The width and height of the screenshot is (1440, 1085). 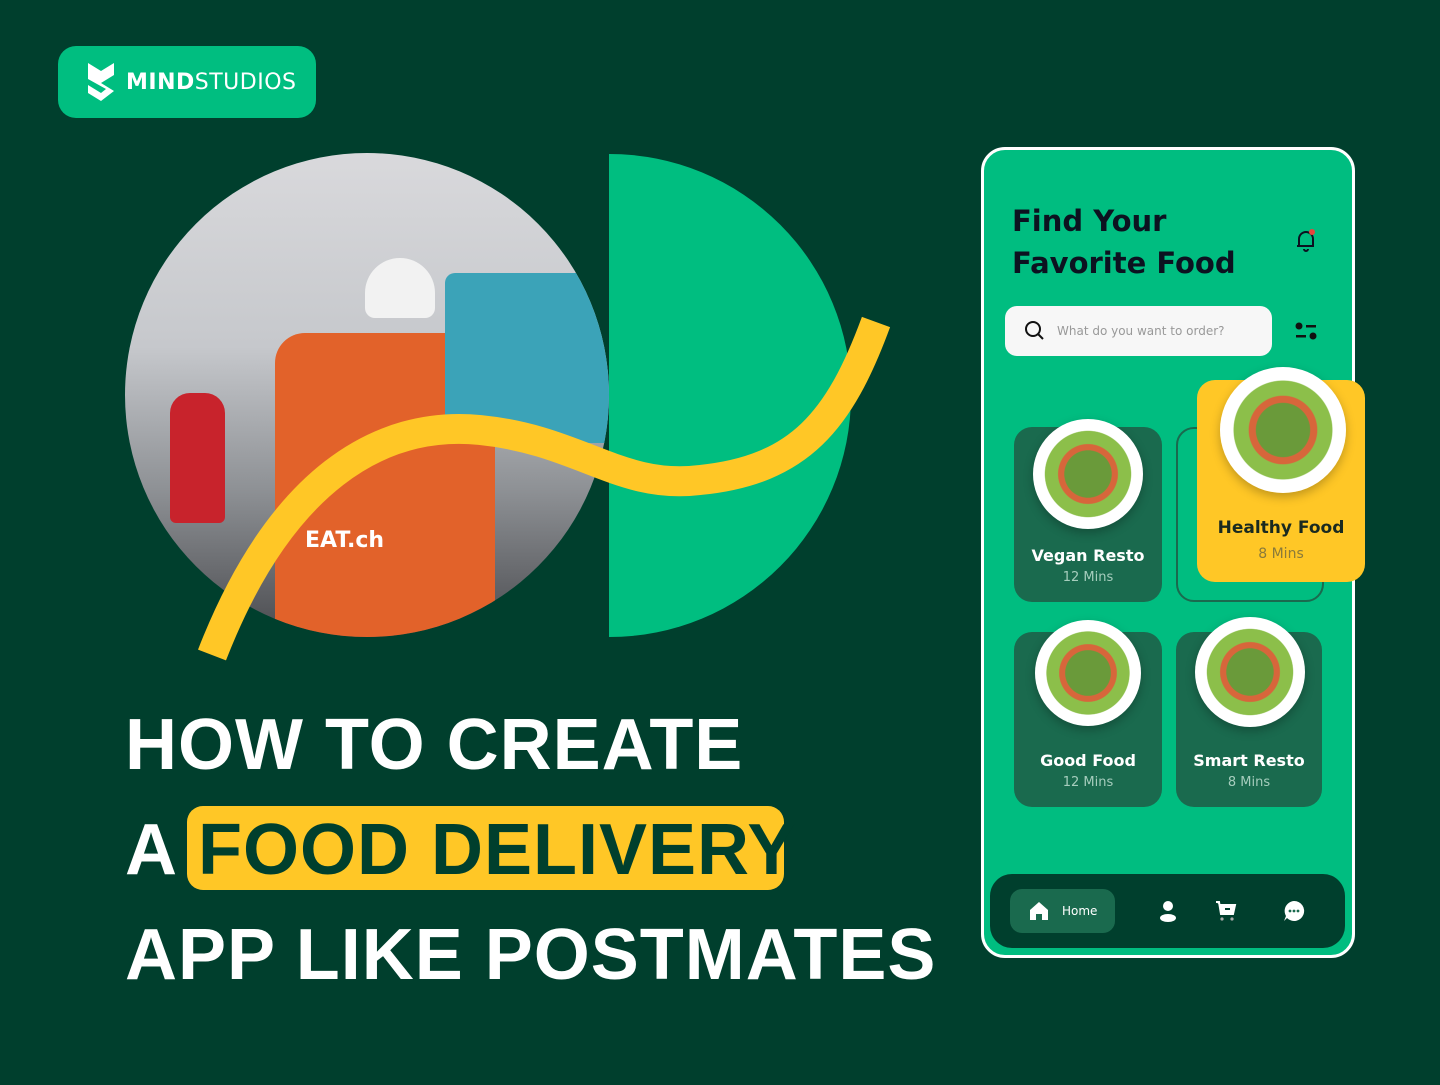 I want to click on restaurant-card-healthy: Healthy Food 8 Mins, so click(x=1281, y=474).